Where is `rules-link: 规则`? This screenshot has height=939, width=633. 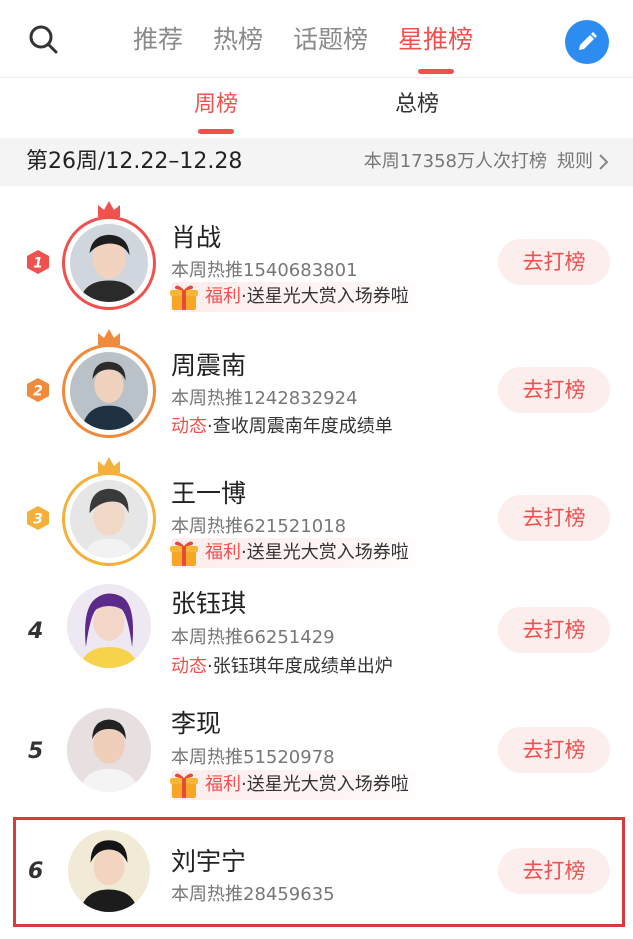 rules-link: 规则 is located at coordinates (575, 162).